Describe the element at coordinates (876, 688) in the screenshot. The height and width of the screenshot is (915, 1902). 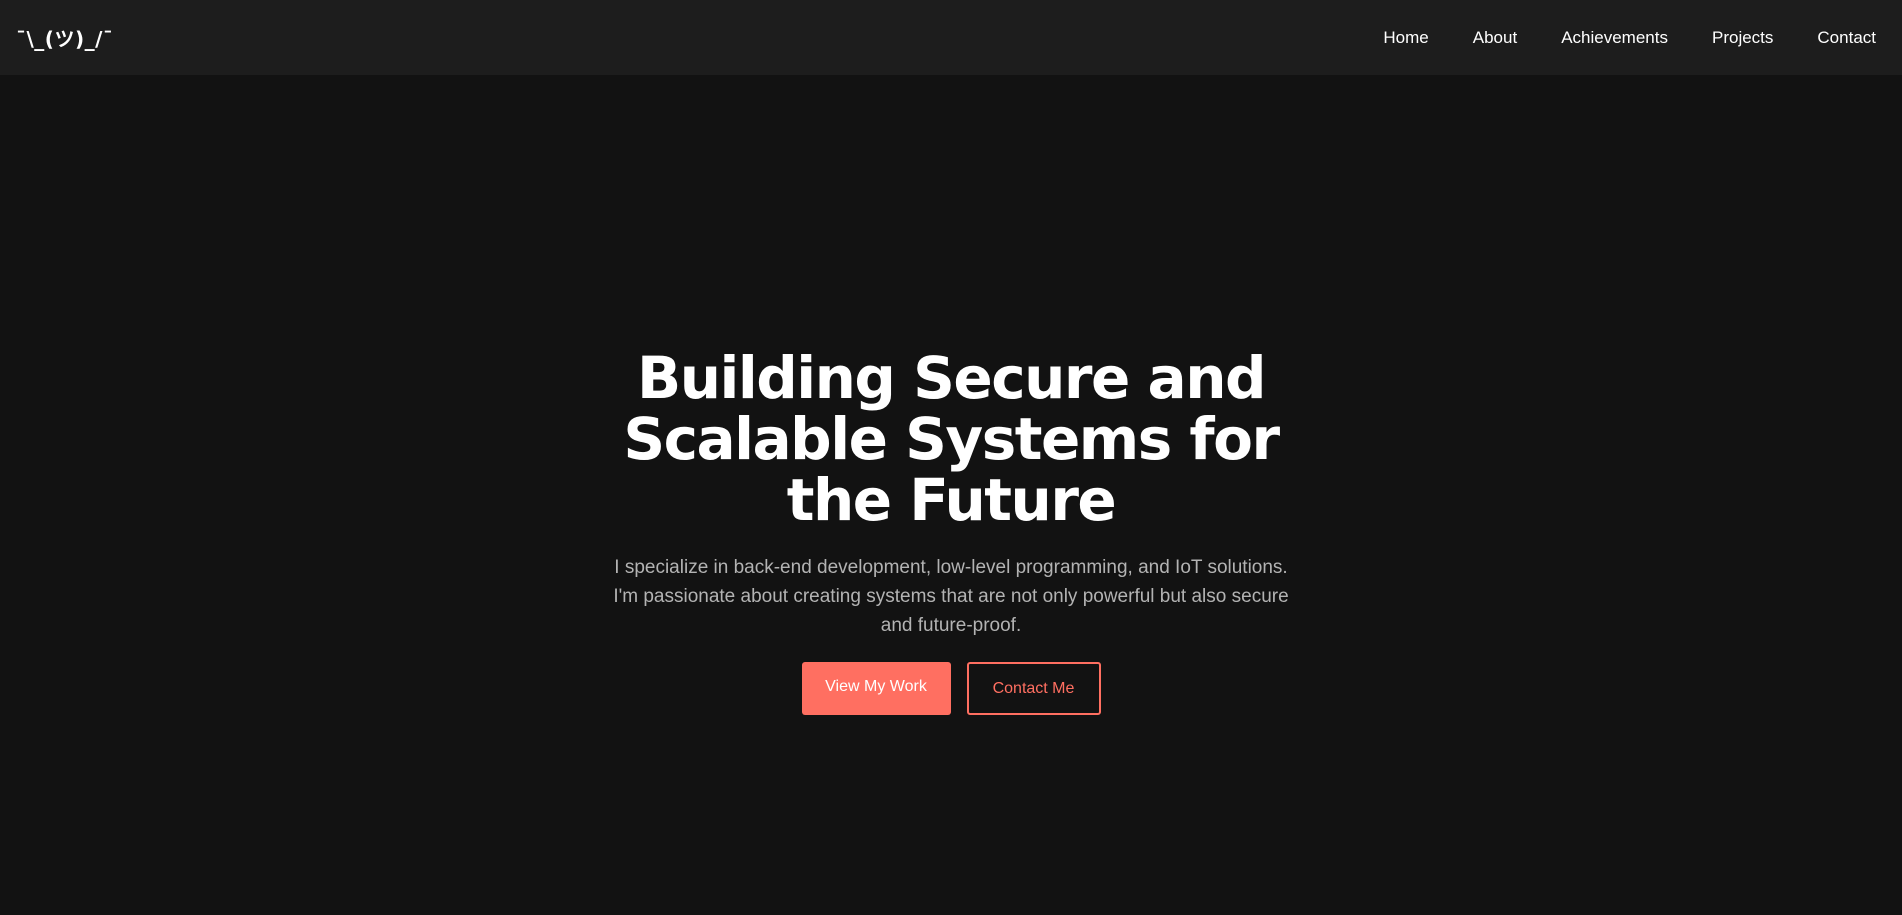
I see `view-my-work-button: View My Work` at that location.